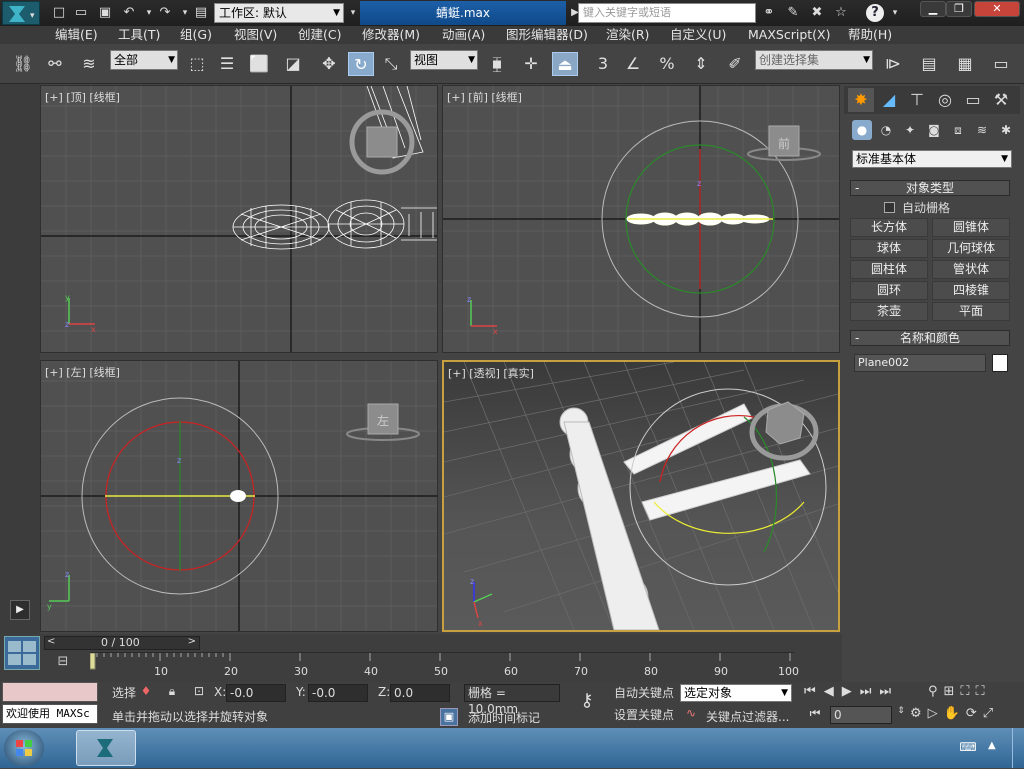 Image resolution: width=1024 pixels, height=769 pixels. Describe the element at coordinates (644, 693) in the screenshot. I see `auto-key-button: 自动关键点` at that location.